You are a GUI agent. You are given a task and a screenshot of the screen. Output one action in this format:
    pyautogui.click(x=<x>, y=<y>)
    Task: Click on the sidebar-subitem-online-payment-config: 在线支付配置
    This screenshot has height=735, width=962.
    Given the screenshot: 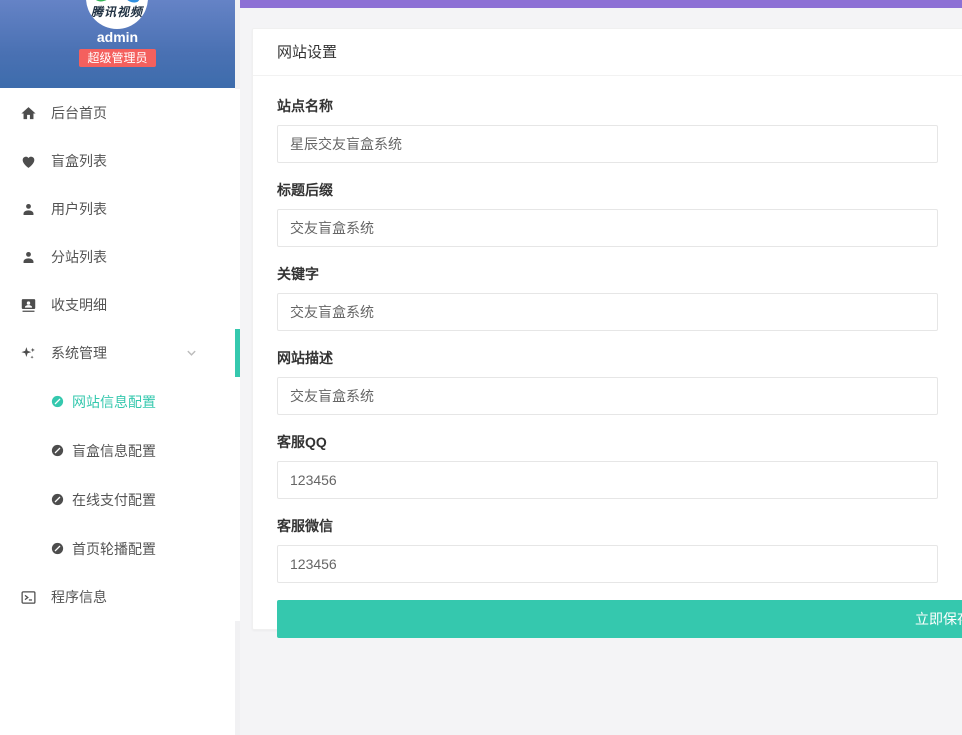 What is the action you would take?
    pyautogui.click(x=120, y=499)
    